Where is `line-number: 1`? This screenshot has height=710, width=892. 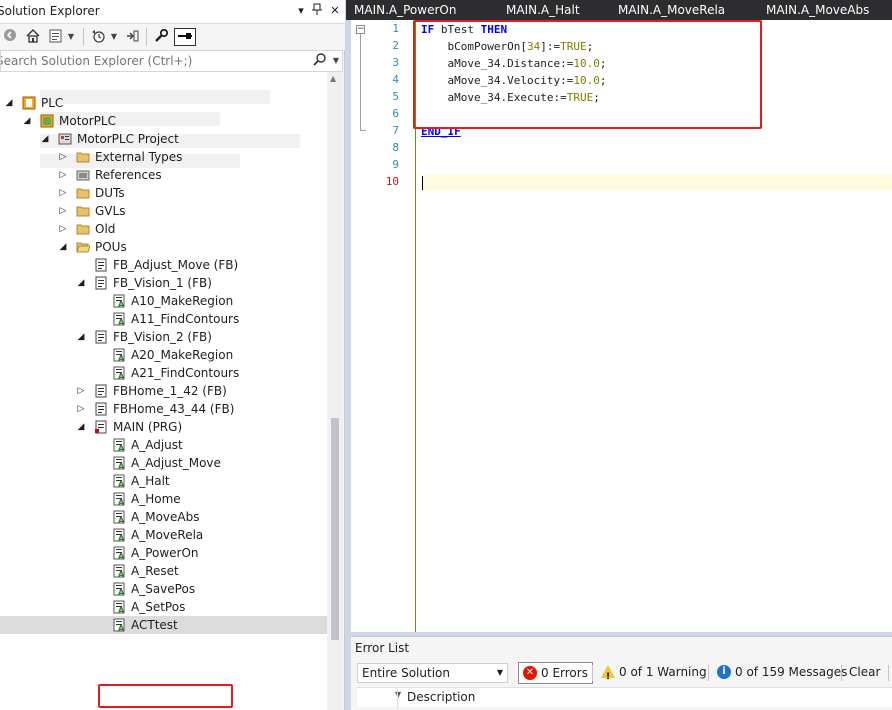
line-number: 1 is located at coordinates (395, 28).